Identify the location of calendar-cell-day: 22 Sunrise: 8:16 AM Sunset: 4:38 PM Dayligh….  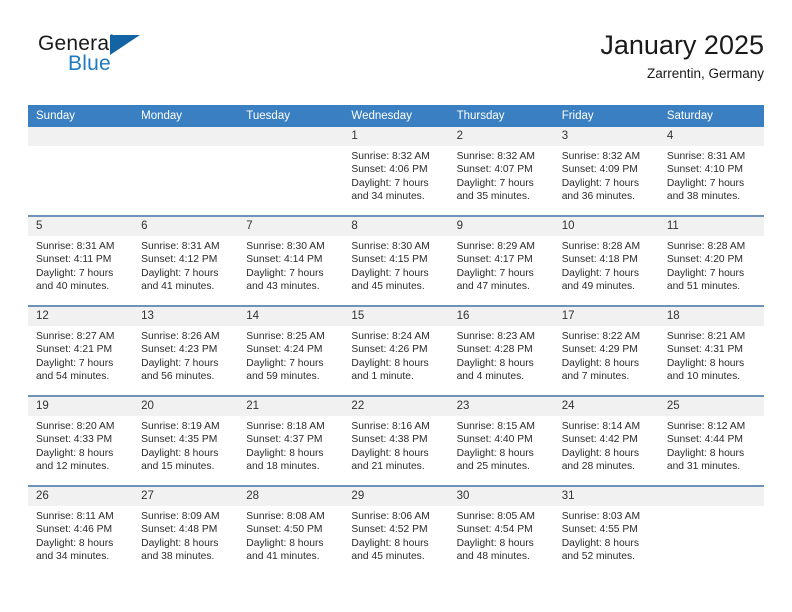
(396, 440).